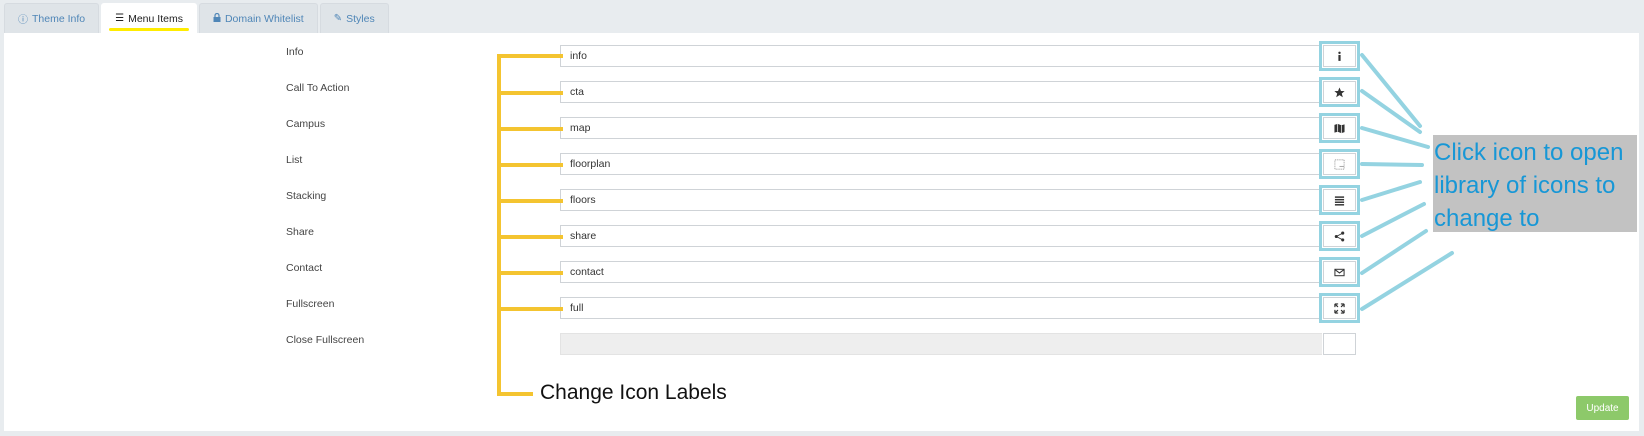  What do you see at coordinates (1407, 182) in the screenshot?
I see `icon-callout-lines` at bounding box center [1407, 182].